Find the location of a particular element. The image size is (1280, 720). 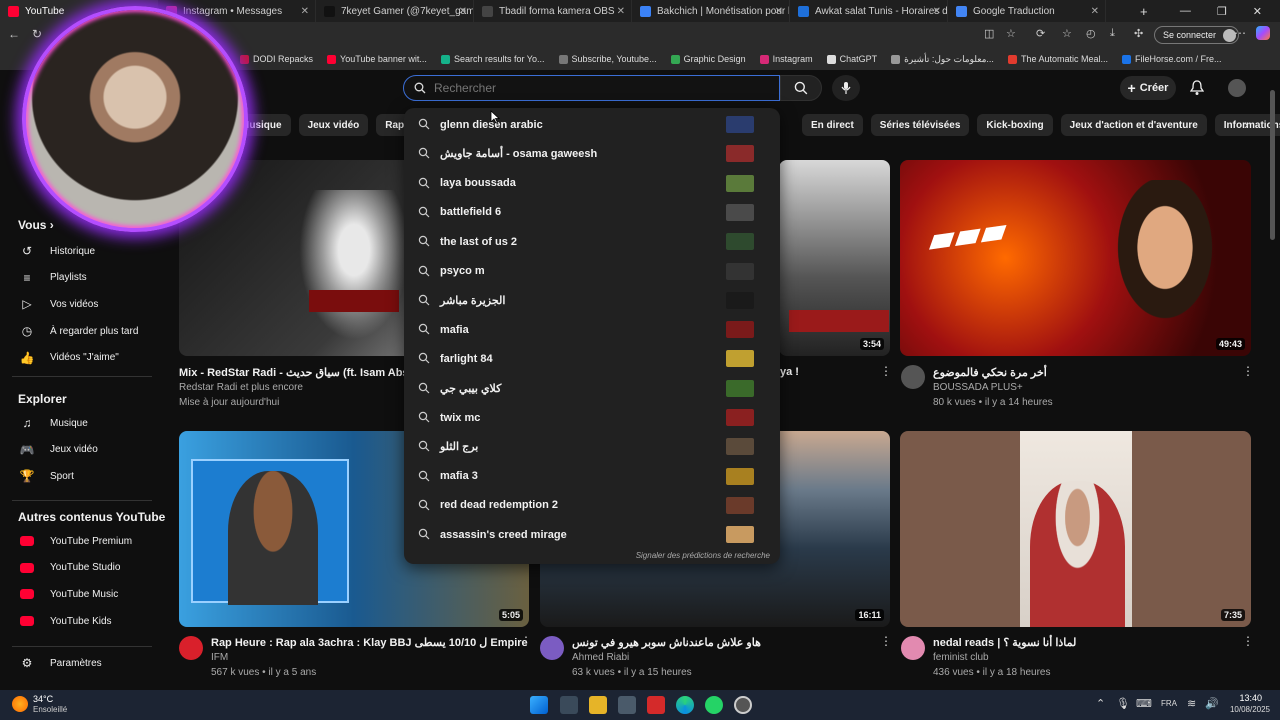

browser-tab: Google Traduction ✕ is located at coordinates (1027, 11).